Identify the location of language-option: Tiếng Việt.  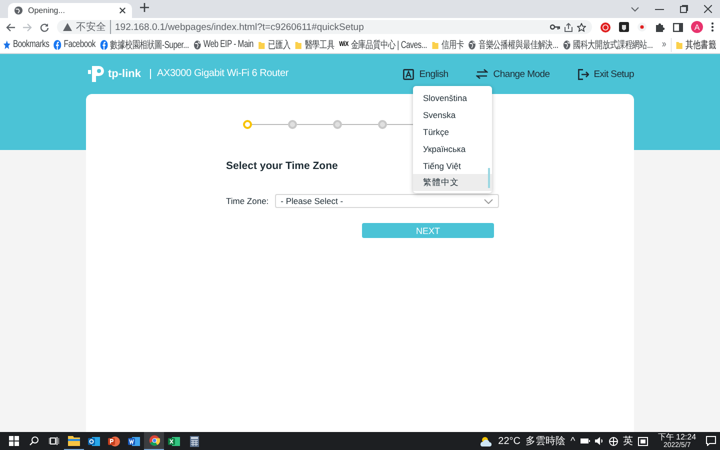
(452, 165).